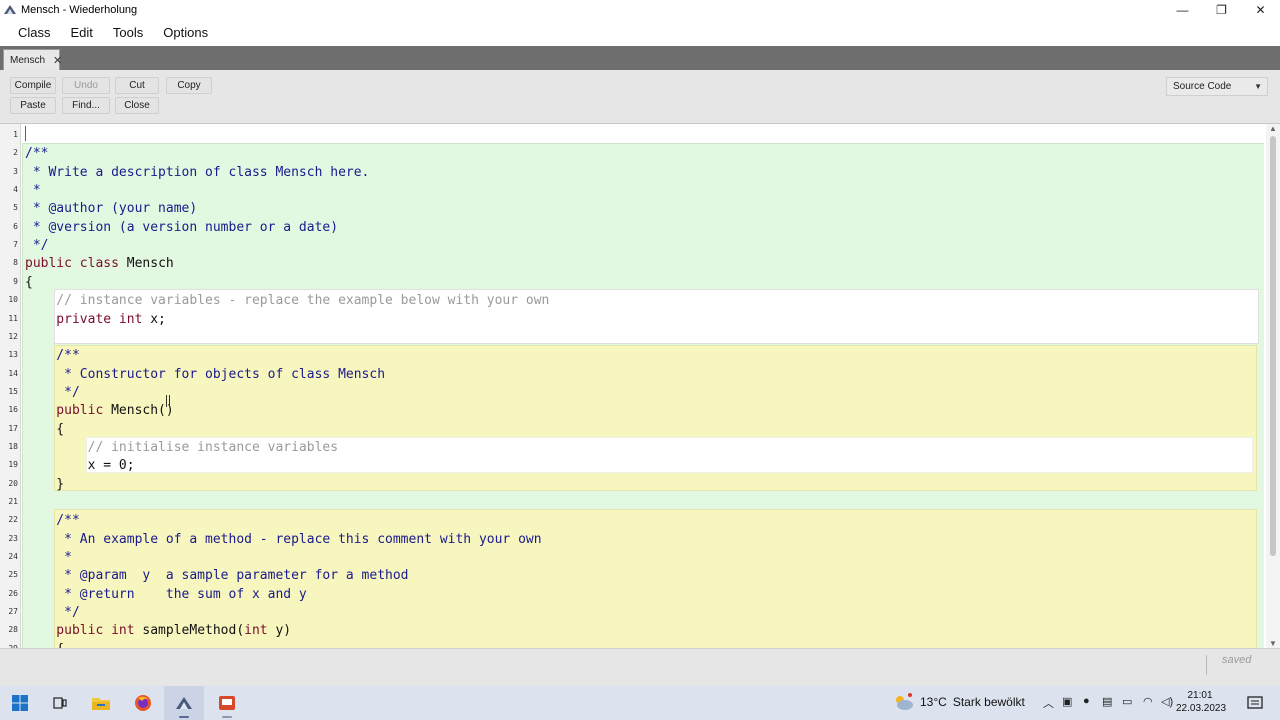  I want to click on code-token: private, so click(72, 319).